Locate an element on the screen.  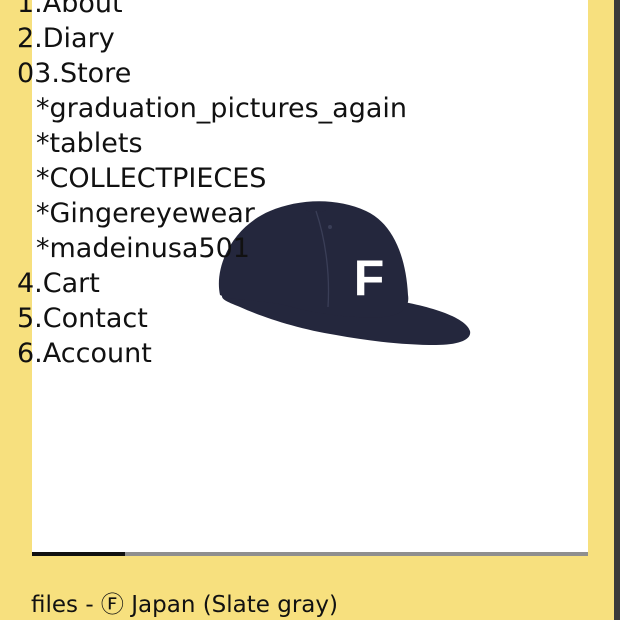
nav-item: 1.About is located at coordinates (212, 10).